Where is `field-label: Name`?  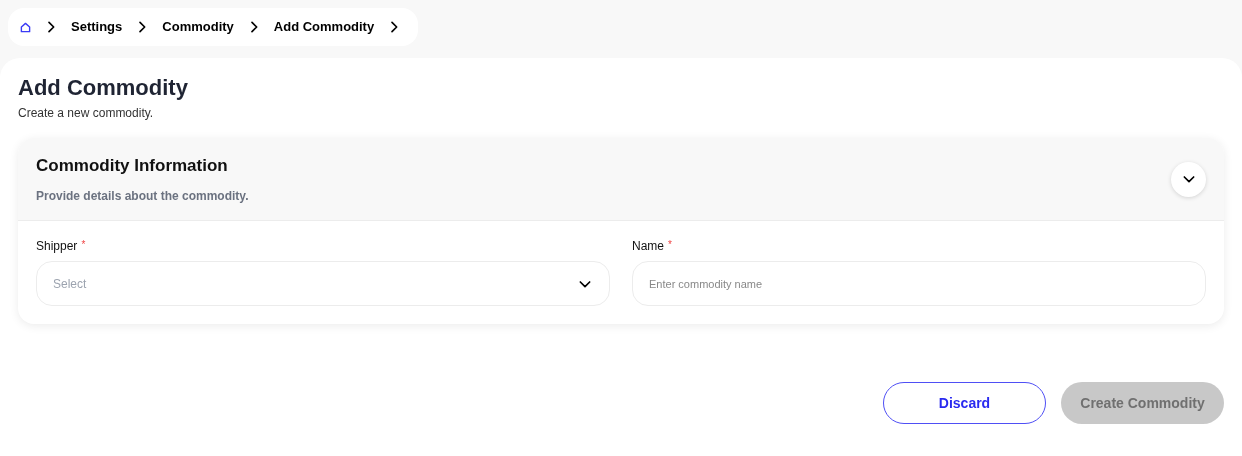
field-label: Name is located at coordinates (648, 246).